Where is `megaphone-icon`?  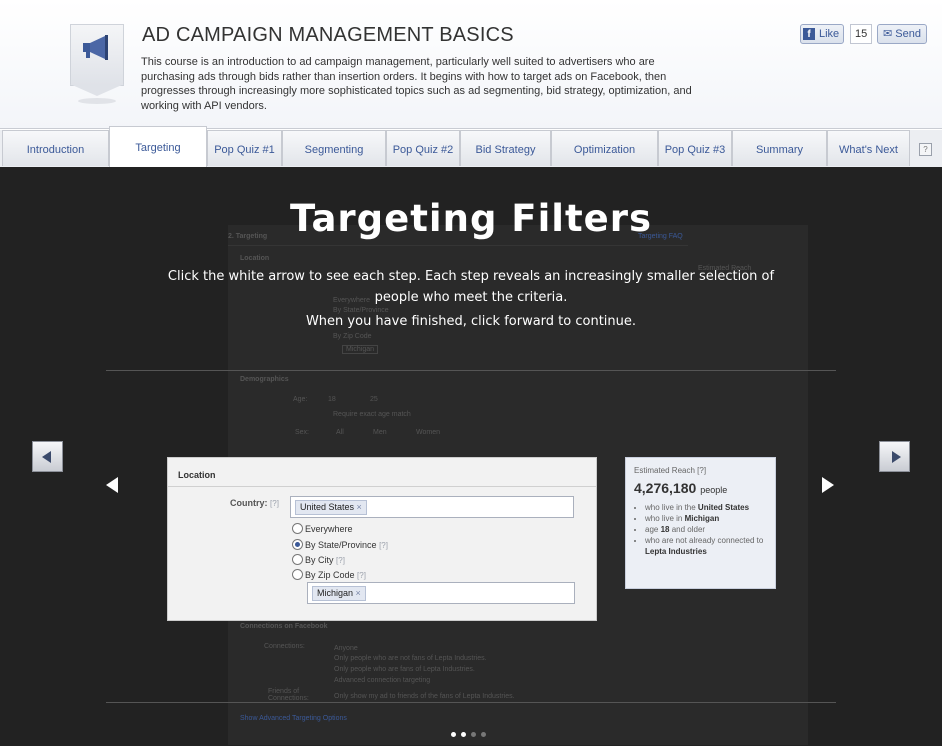 megaphone-icon is located at coordinates (95, 47).